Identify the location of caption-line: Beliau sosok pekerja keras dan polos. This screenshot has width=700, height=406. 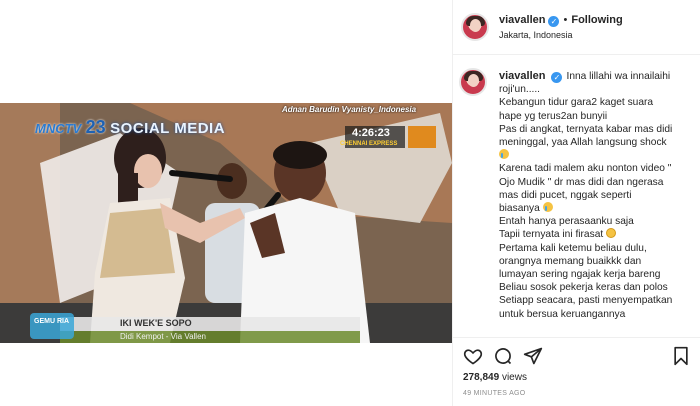
(583, 288).